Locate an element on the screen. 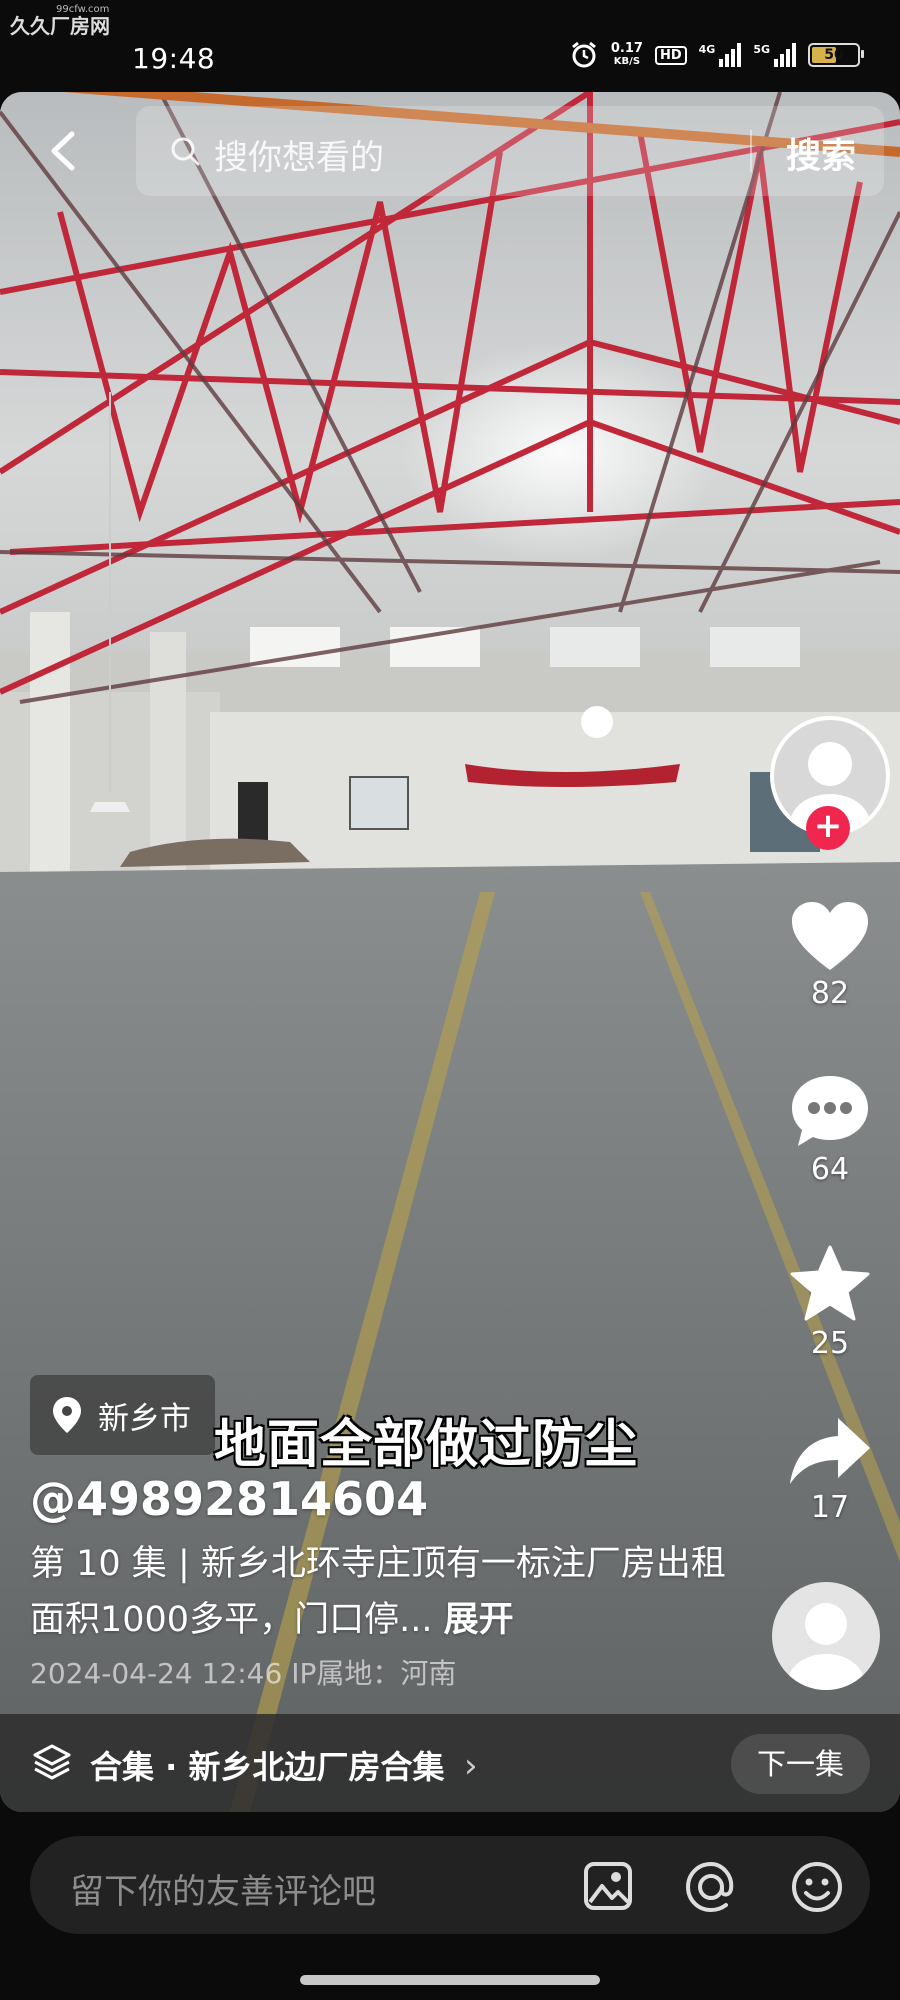  like-button: 82 is located at coordinates (830, 955).